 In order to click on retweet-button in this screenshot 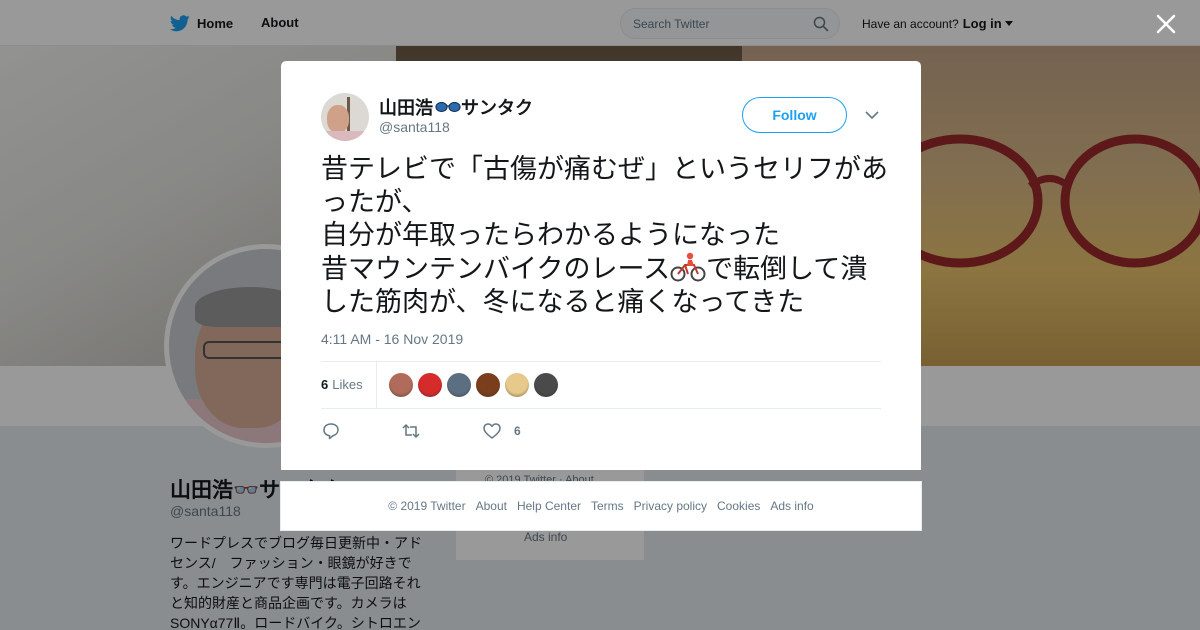, I will do `click(411, 431)`.